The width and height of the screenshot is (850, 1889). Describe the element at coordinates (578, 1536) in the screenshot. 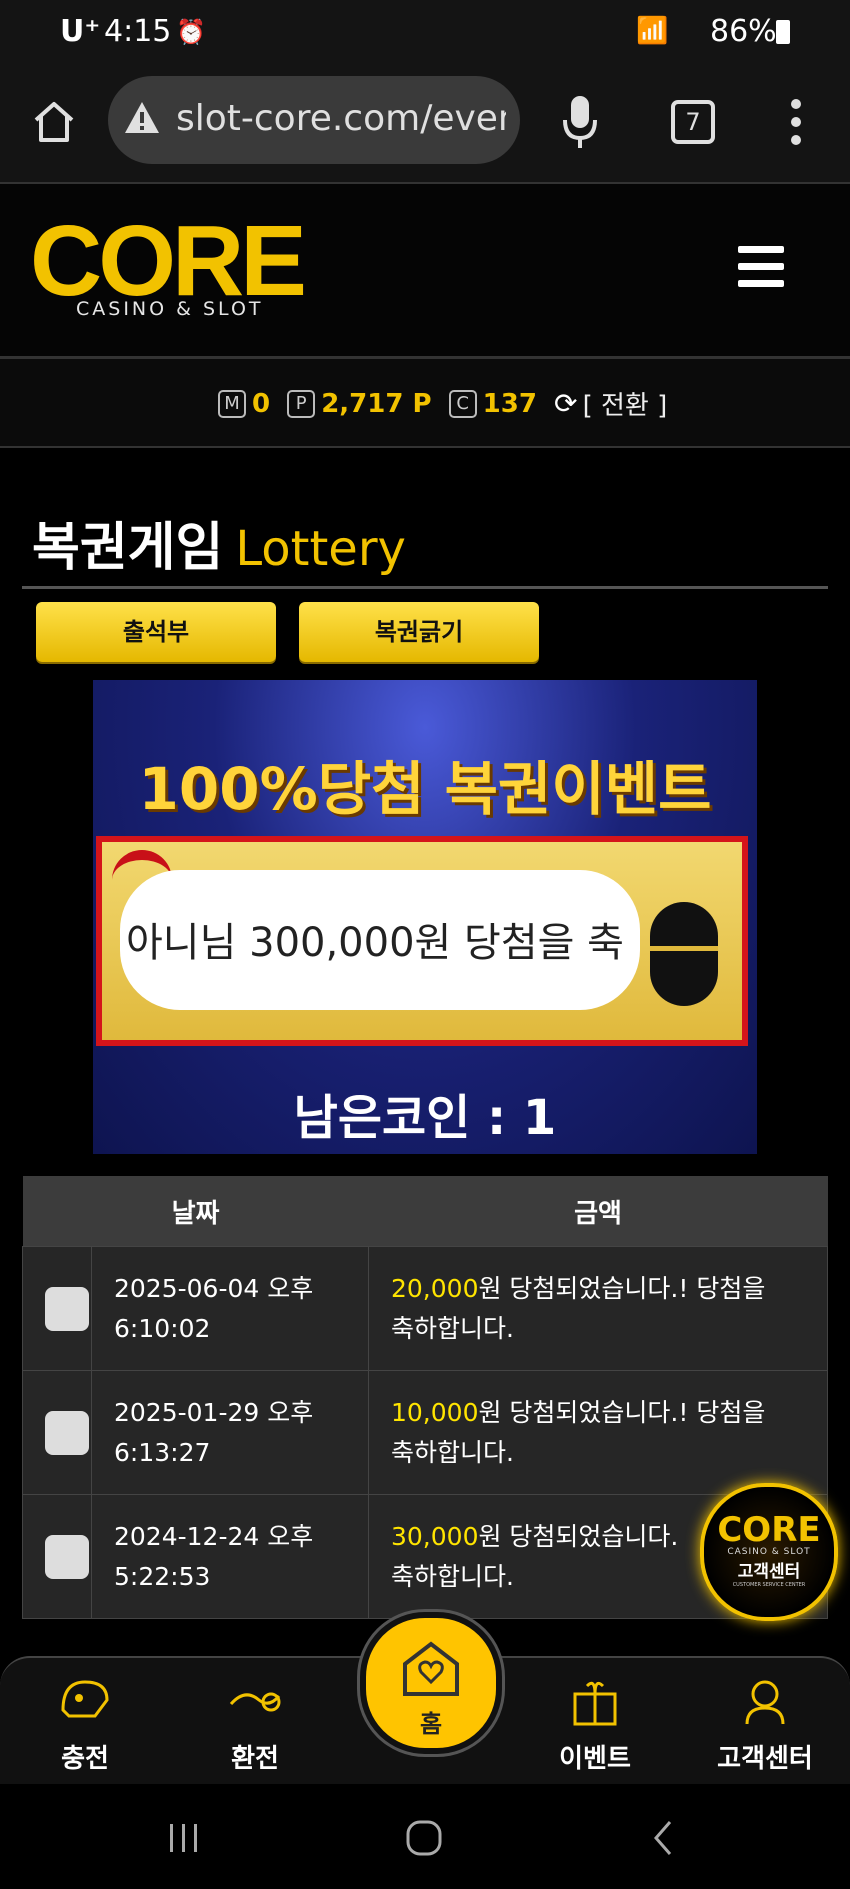

I see `win-message: 원 당첨되었습니다.` at that location.